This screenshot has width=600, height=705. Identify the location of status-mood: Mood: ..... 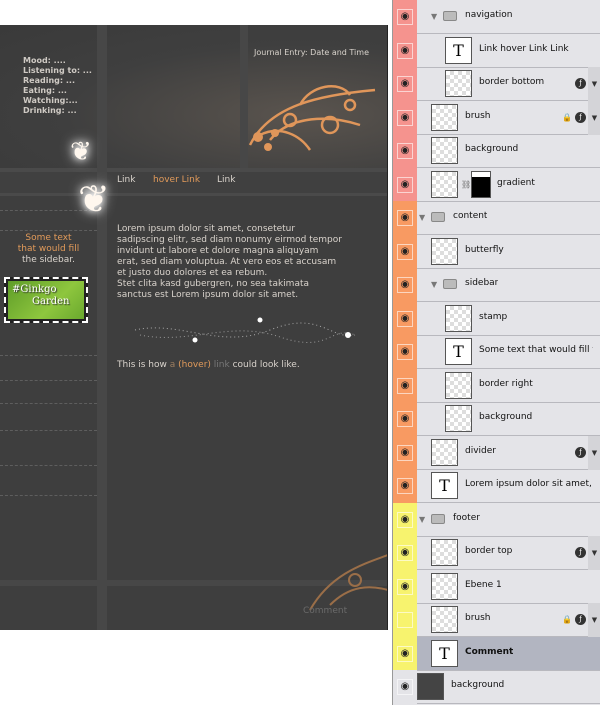
(44, 60).